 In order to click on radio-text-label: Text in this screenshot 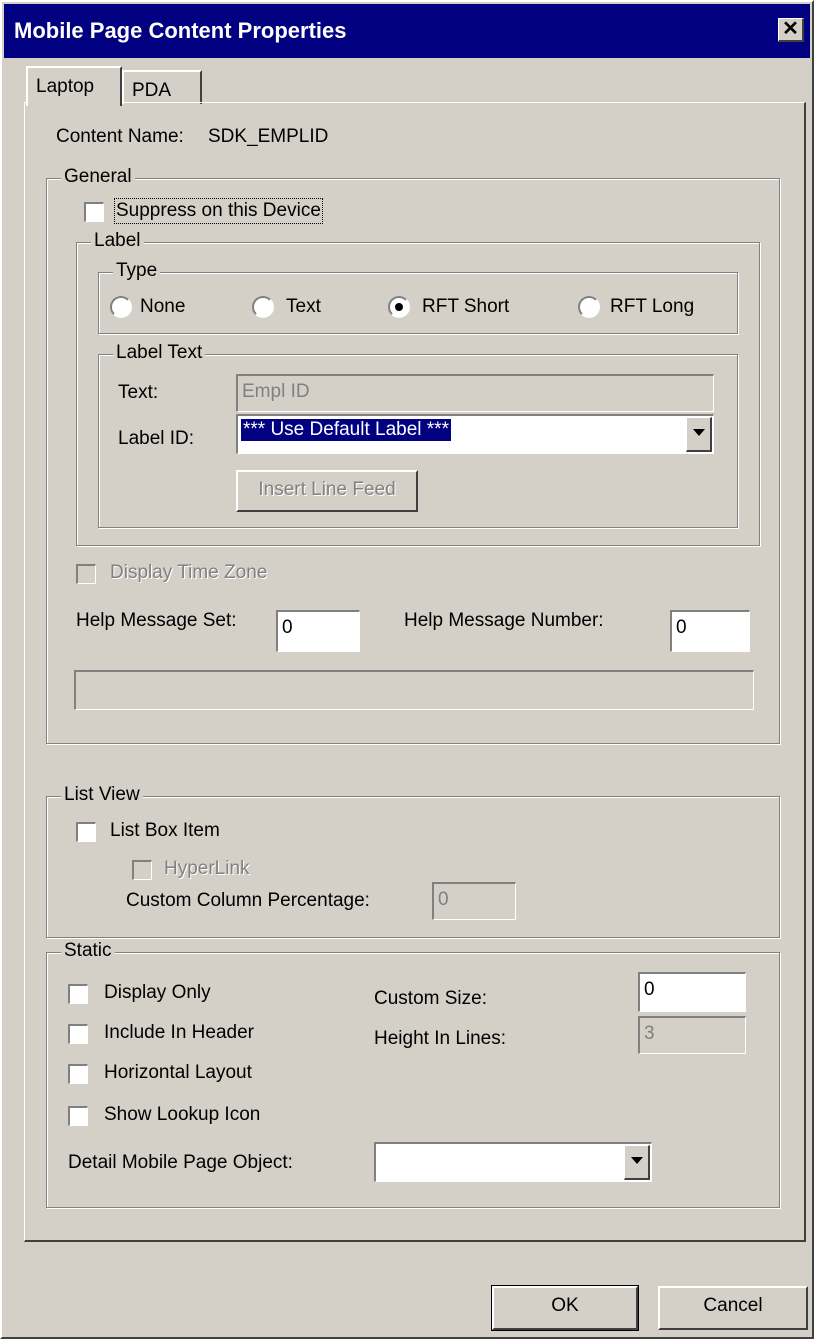, I will do `click(303, 306)`.